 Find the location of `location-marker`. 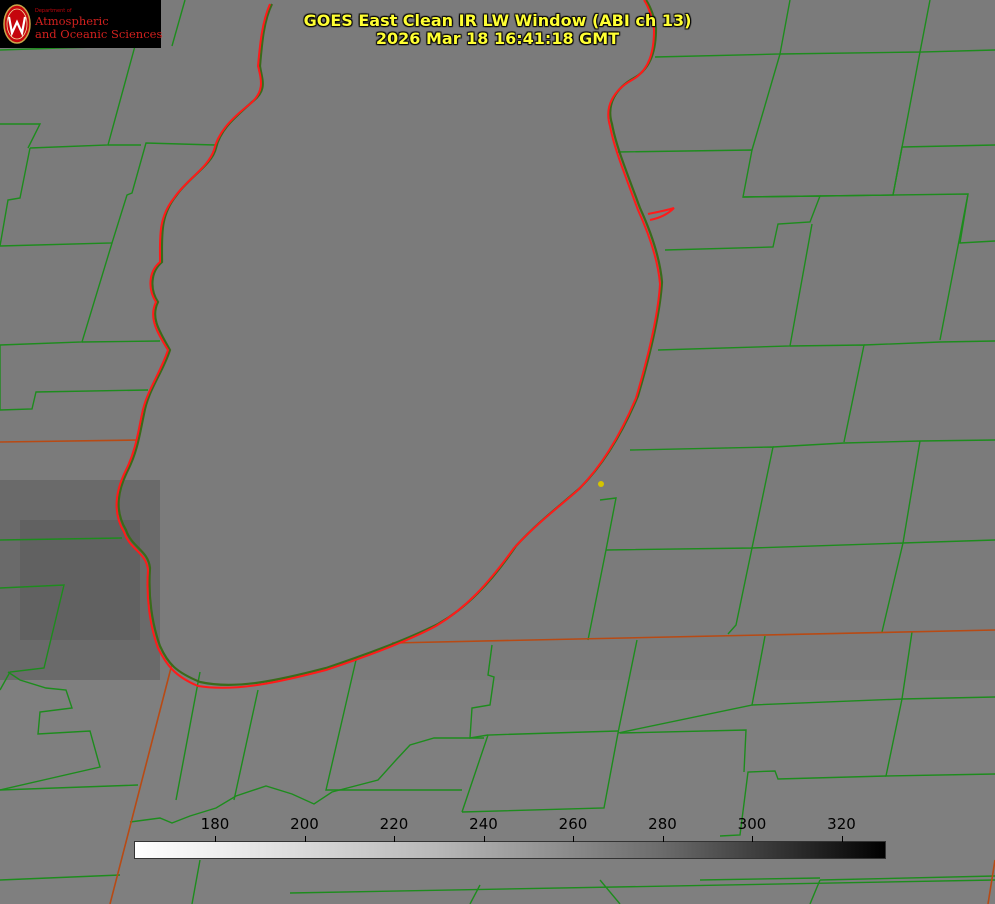

location-marker is located at coordinates (601, 484).